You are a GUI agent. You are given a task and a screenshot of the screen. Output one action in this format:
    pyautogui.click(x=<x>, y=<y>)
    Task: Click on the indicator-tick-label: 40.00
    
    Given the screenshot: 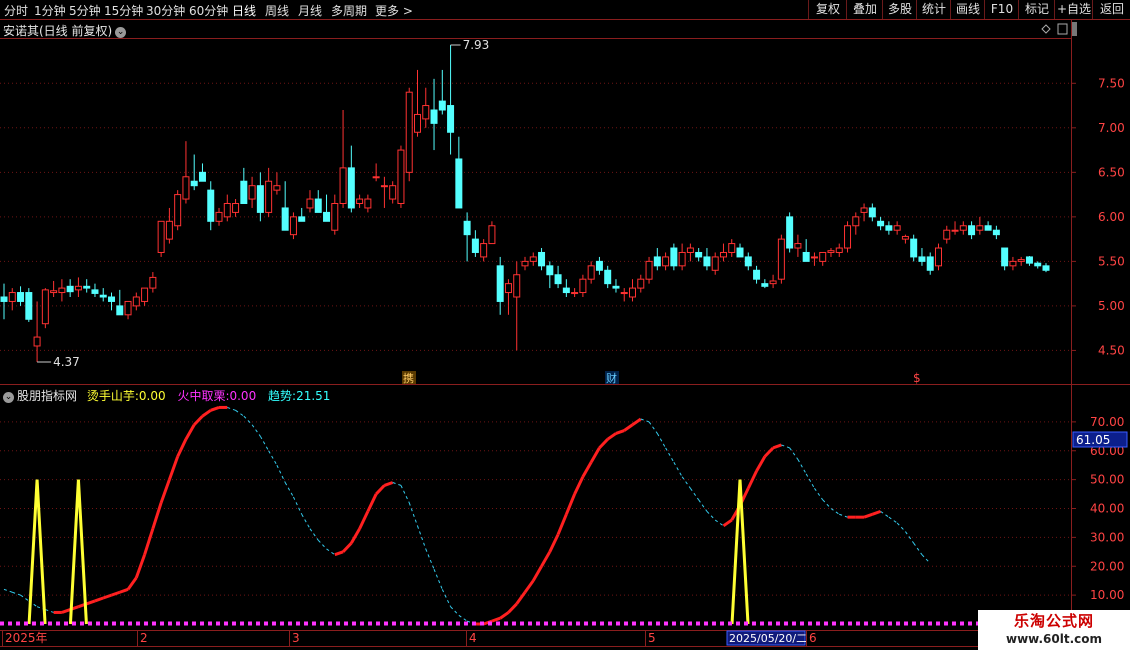 What is the action you would take?
    pyautogui.click(x=1107, y=509)
    